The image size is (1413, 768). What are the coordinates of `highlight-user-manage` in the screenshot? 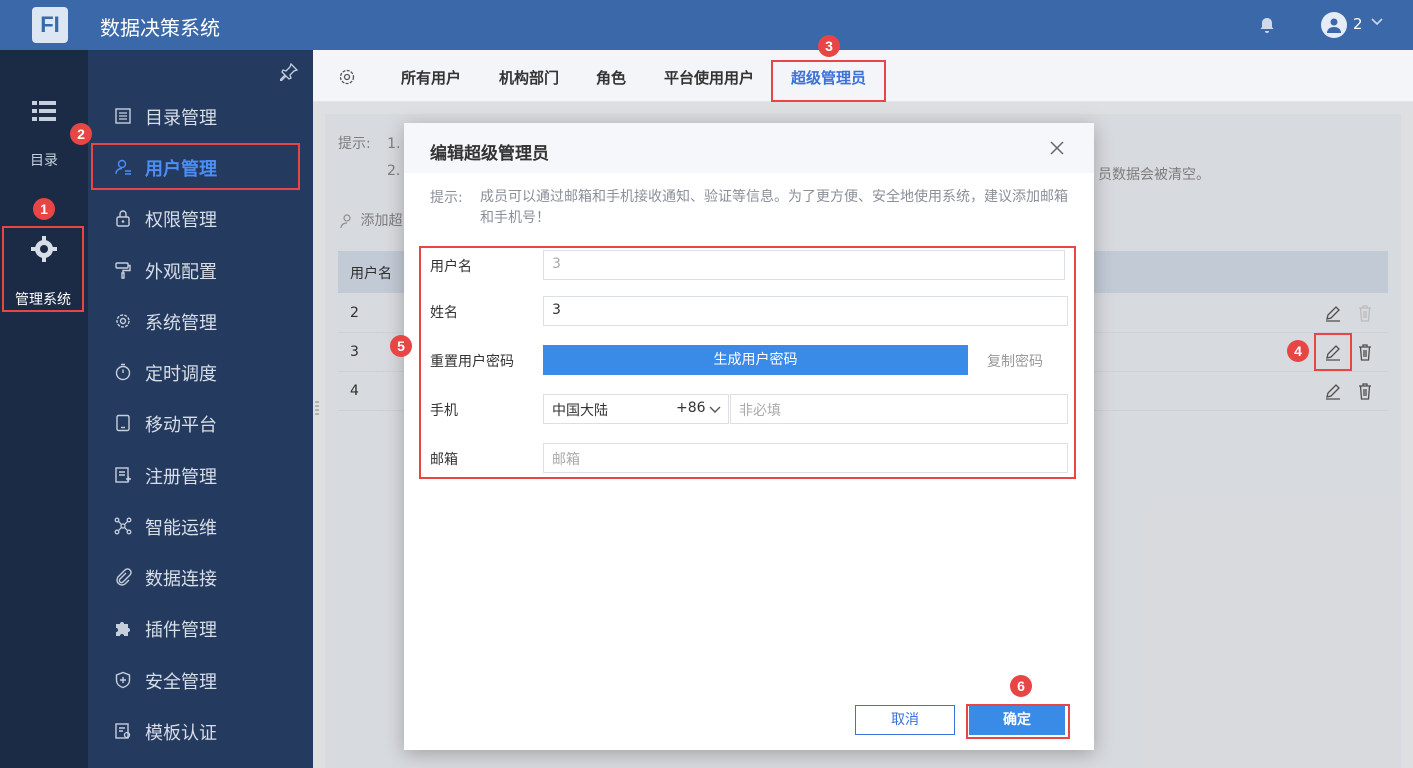 It's located at (195, 166).